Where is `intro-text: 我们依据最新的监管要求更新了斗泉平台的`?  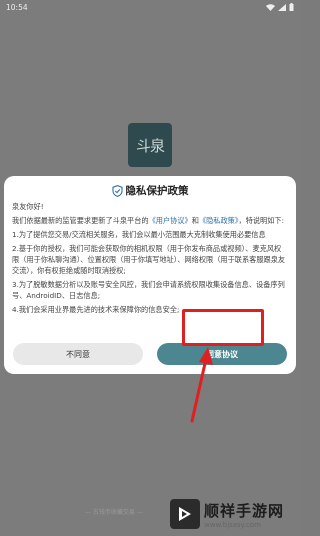
intro-text: 我们依据最新的监管要求更新了斗泉平台的 is located at coordinates (80, 220).